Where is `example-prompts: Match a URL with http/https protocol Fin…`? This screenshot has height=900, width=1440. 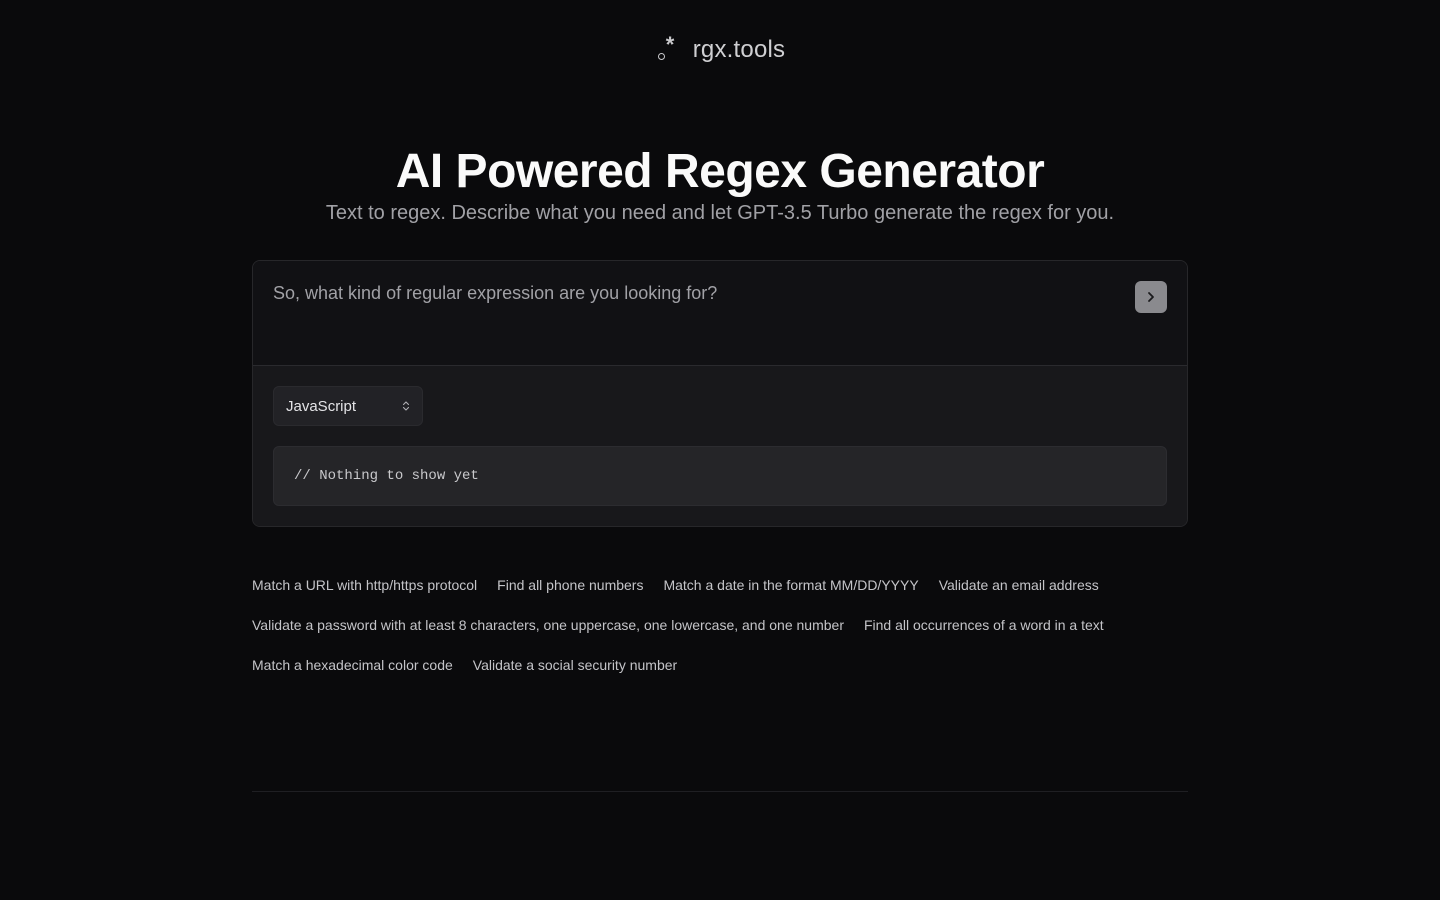
example-prompts: Match a URL with http/https protocol Fin… is located at coordinates (722, 625).